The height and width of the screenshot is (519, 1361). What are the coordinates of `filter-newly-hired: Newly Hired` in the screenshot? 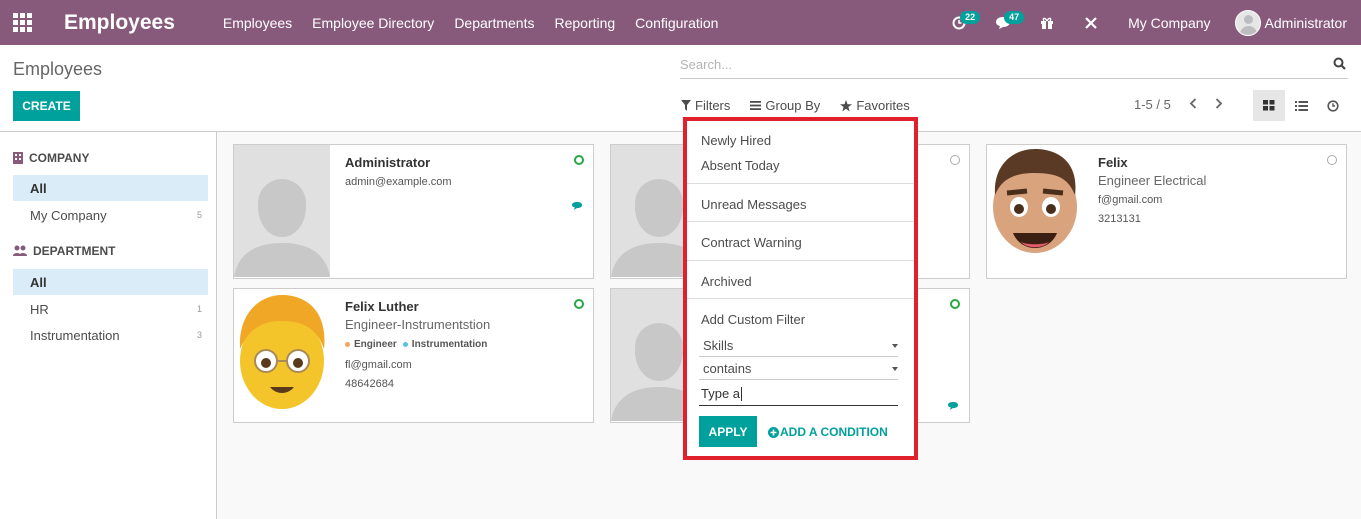 It's located at (736, 140).